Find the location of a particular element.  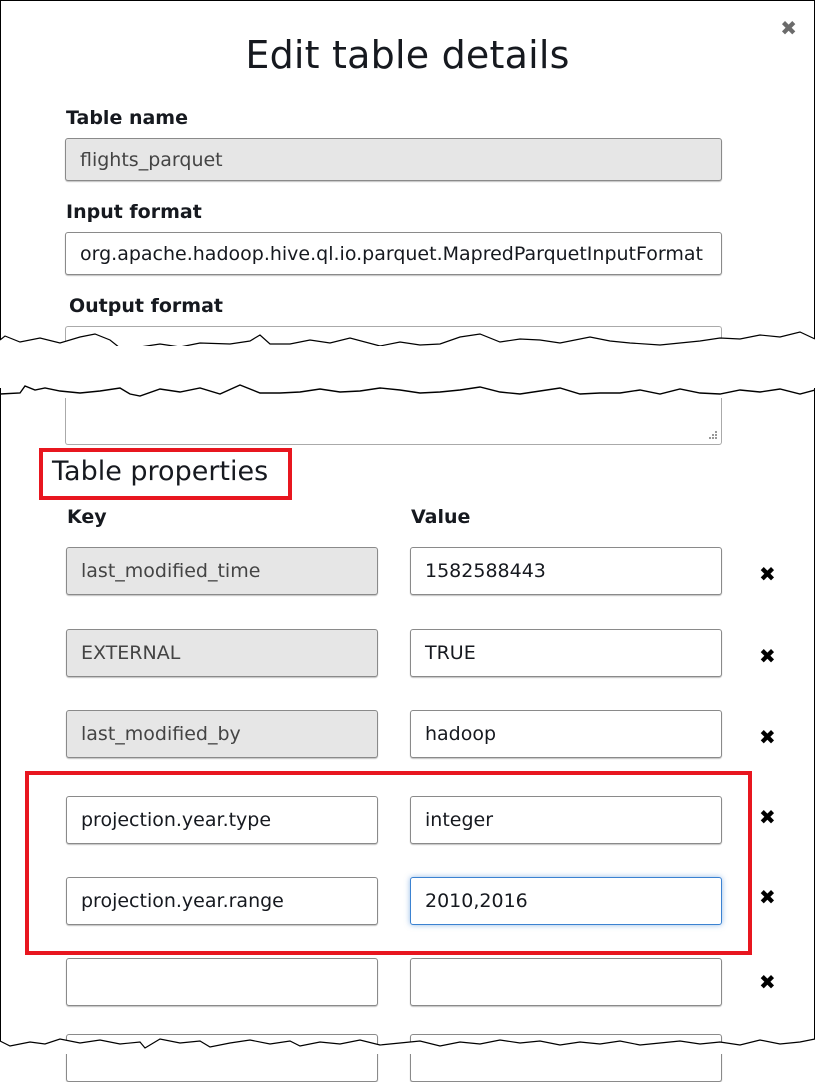

property-value-field is located at coordinates (566, 982).